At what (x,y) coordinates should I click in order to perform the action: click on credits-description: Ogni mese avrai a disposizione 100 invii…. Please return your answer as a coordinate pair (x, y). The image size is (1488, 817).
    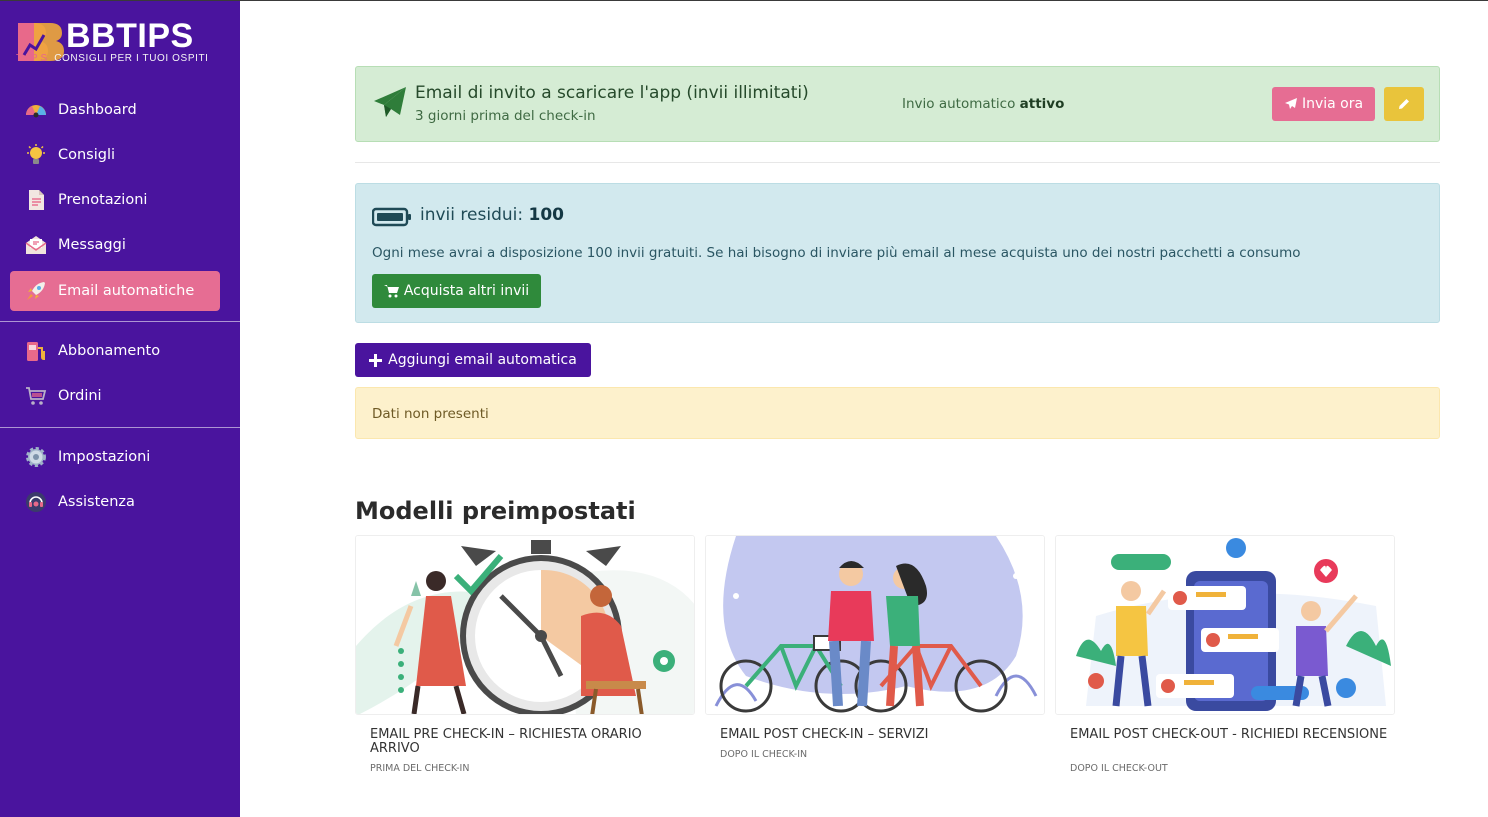
    Looking at the image, I should click on (836, 253).